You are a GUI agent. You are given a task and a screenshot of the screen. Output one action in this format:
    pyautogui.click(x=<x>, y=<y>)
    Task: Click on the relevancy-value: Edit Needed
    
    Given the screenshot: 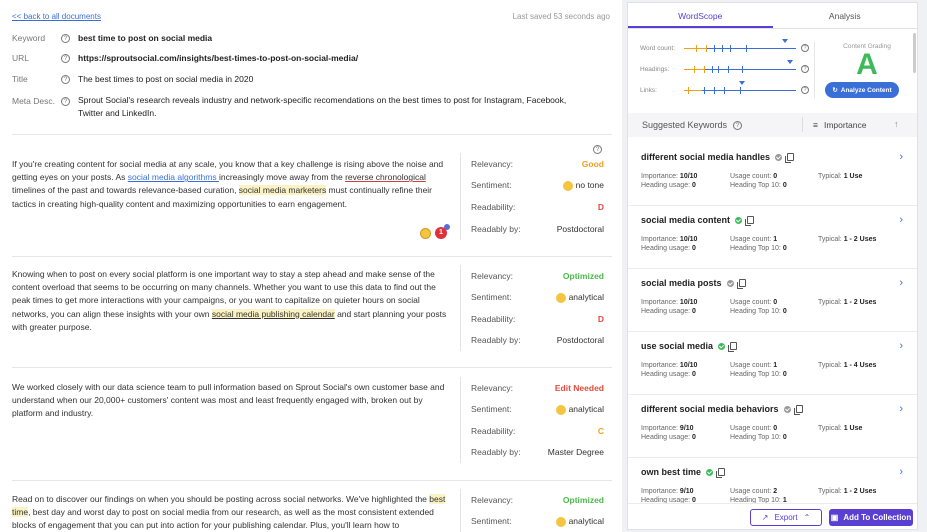 What is the action you would take?
    pyautogui.click(x=579, y=387)
    